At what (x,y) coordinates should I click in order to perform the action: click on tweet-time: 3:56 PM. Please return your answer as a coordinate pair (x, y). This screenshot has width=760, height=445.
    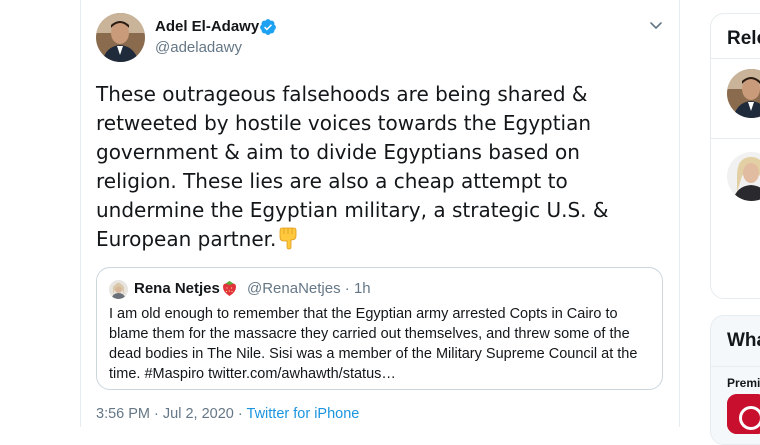
    Looking at the image, I should click on (123, 414).